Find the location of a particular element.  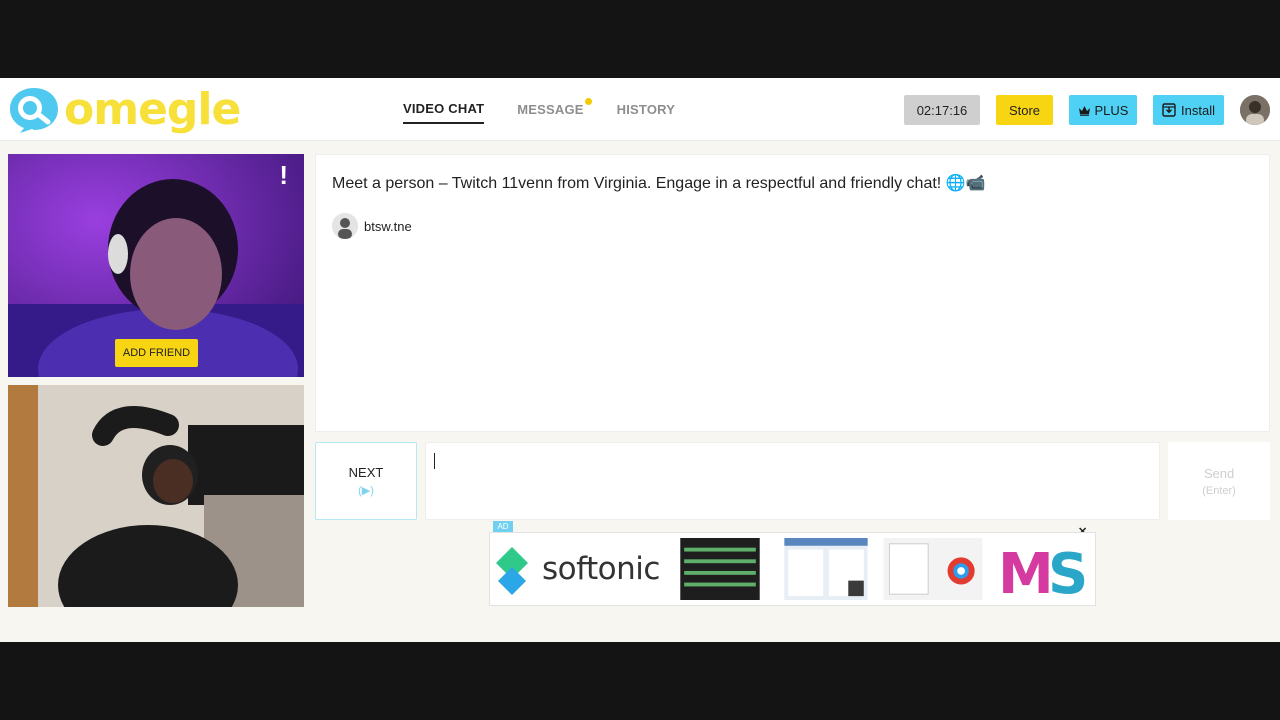

profile-avatar-image is located at coordinates (1255, 110).